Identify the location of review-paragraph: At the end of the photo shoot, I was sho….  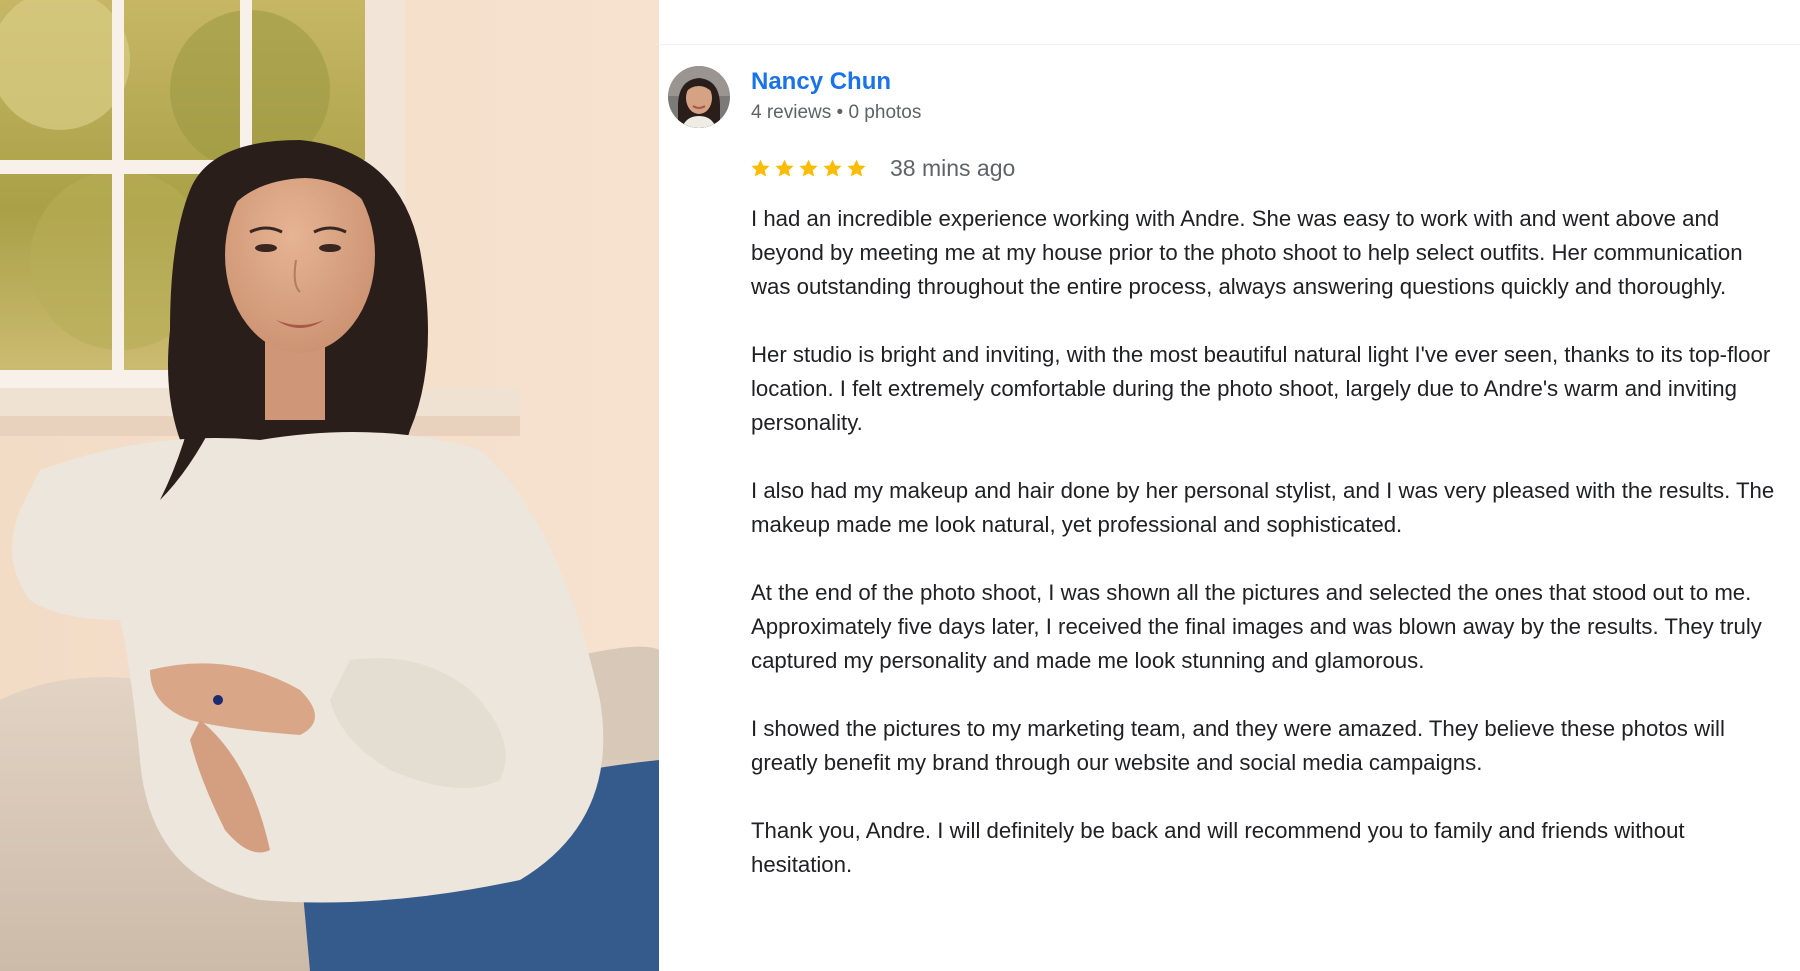
(1256, 626).